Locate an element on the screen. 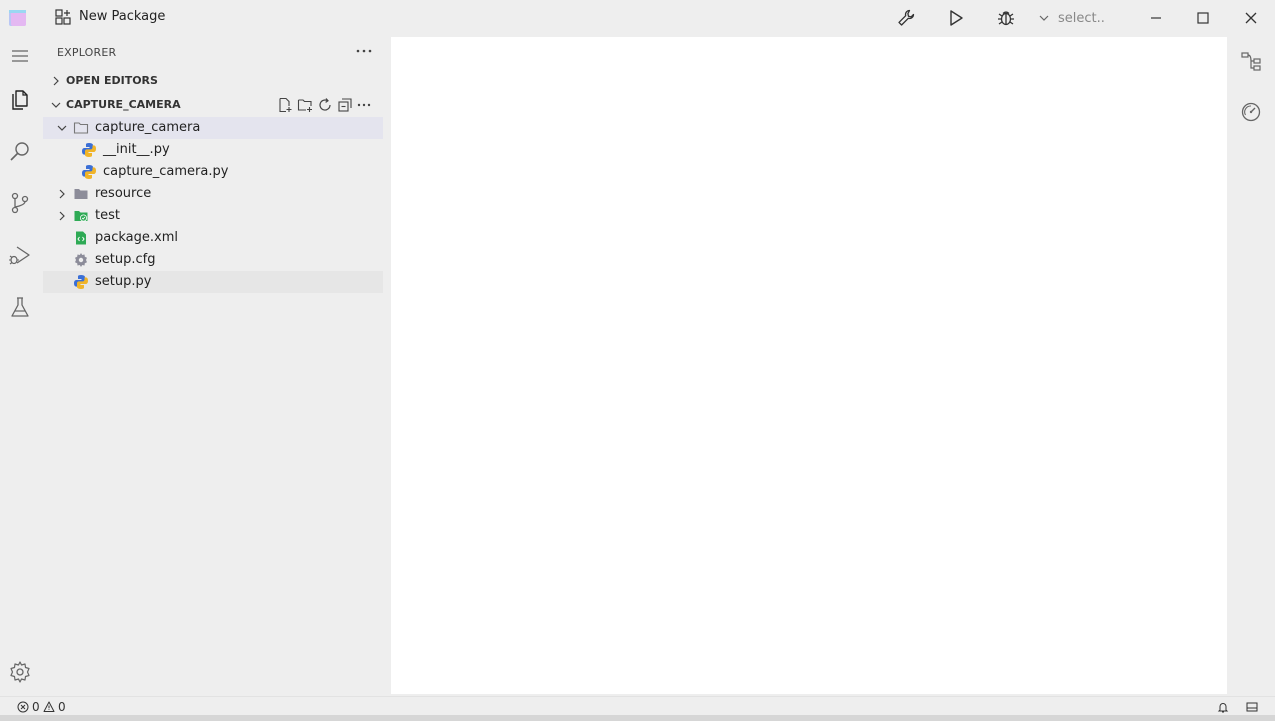 The image size is (1275, 721). maximize-button is located at coordinates (1203, 18).